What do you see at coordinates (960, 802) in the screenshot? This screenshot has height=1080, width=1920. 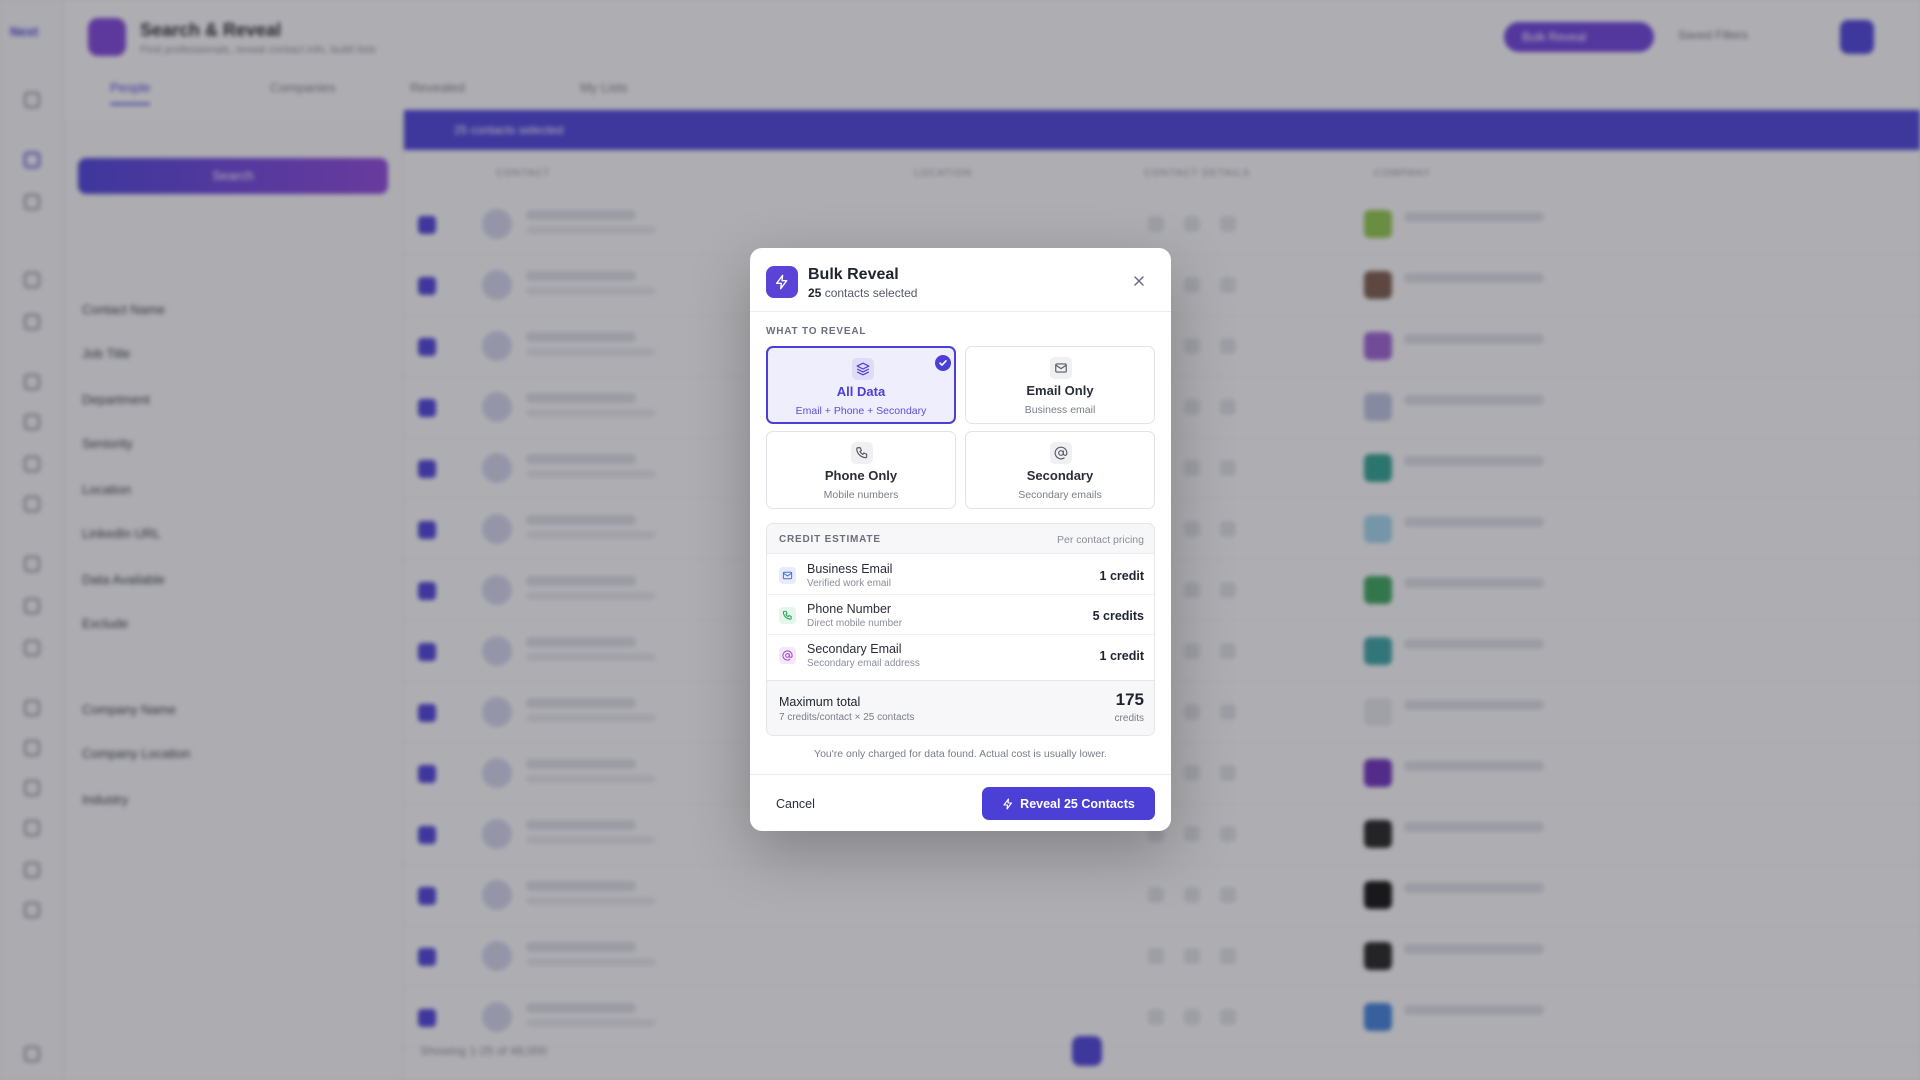 I see `dialog-footer: Cancel Reveal 25 Contacts` at bounding box center [960, 802].